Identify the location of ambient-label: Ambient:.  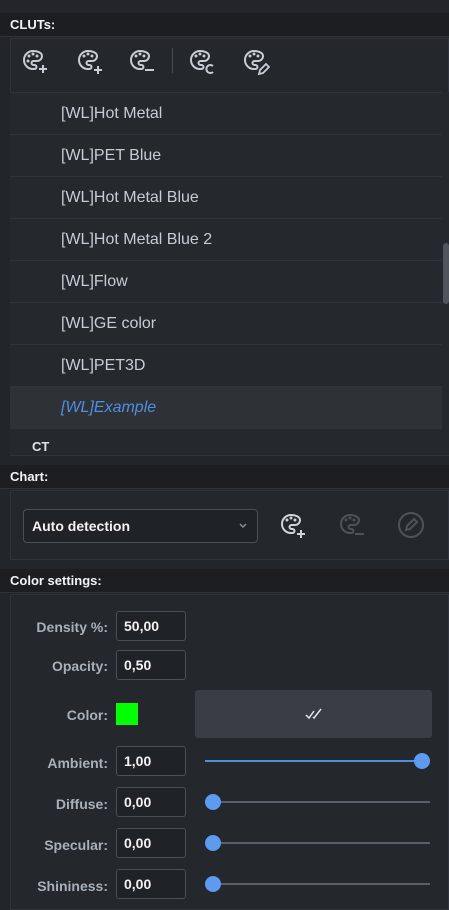
(77, 763).